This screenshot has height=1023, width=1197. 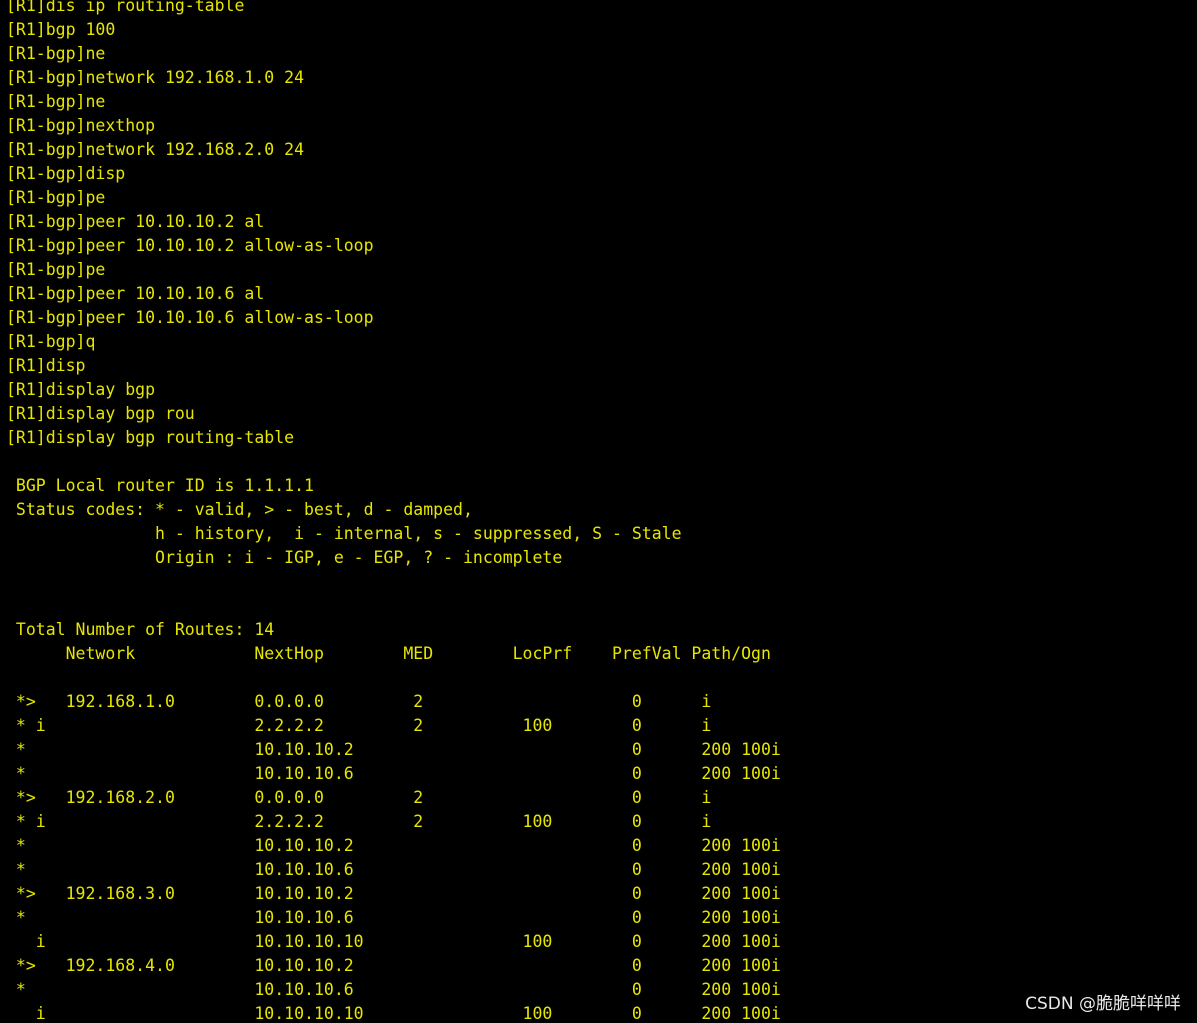 What do you see at coordinates (81, 125) in the screenshot?
I see `terminal-line: [R1-bgp]nexthop` at bounding box center [81, 125].